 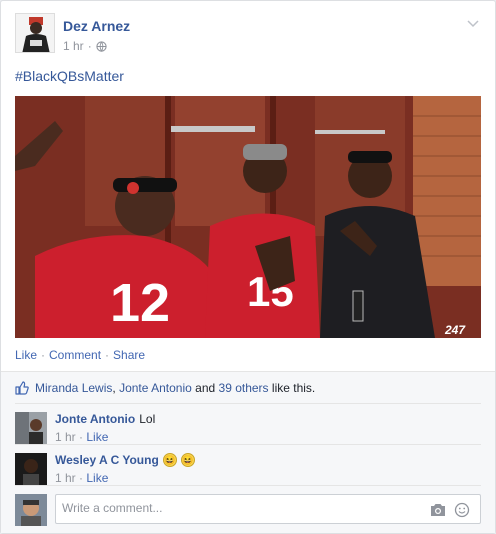 What do you see at coordinates (73, 46) in the screenshot?
I see `post-time: 1 hr` at bounding box center [73, 46].